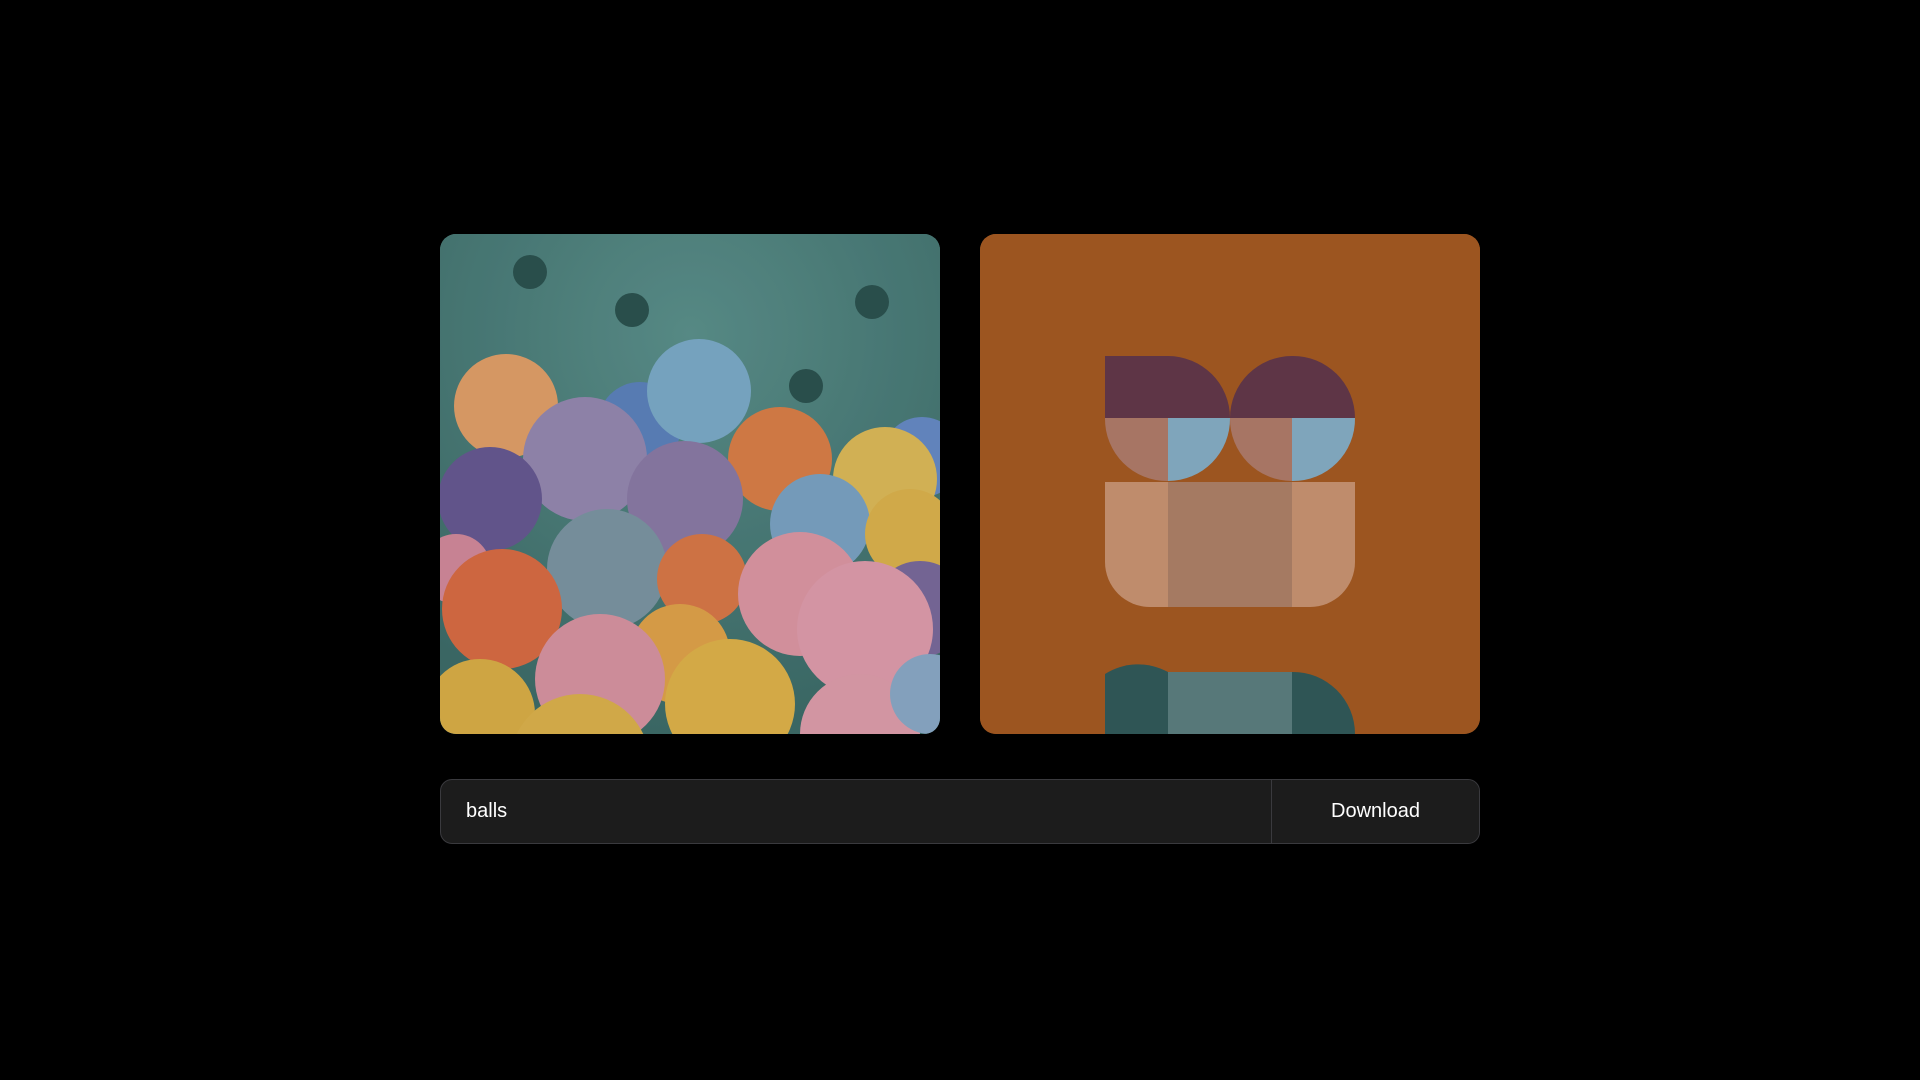 The width and height of the screenshot is (1920, 1080). I want to click on prompt-bar: Download, so click(960, 811).